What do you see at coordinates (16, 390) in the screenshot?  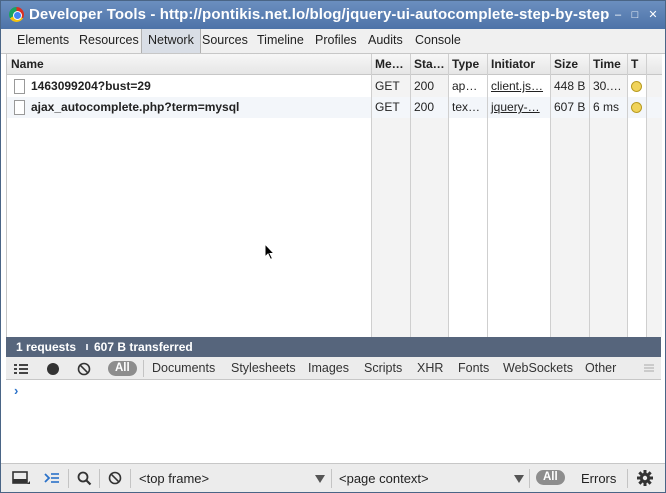 I see `console-prompt: ›` at bounding box center [16, 390].